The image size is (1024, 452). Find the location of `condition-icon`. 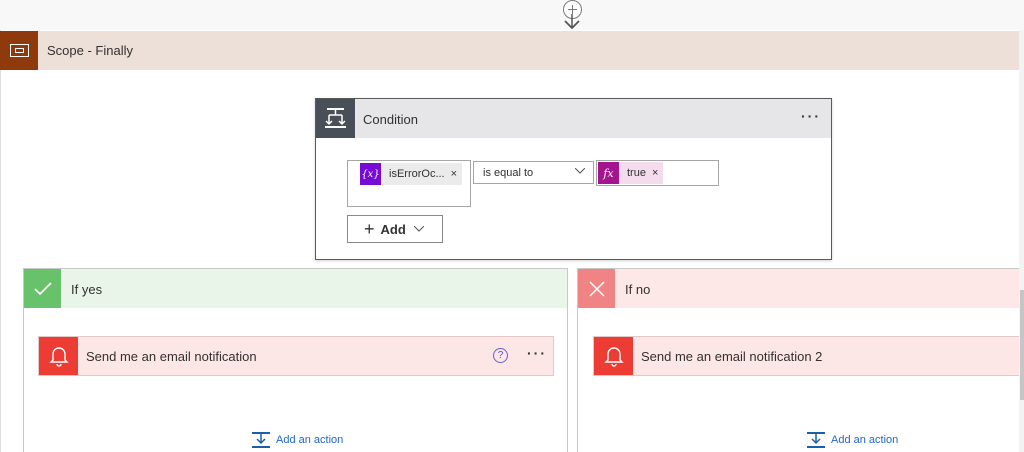

condition-icon is located at coordinates (335, 118).